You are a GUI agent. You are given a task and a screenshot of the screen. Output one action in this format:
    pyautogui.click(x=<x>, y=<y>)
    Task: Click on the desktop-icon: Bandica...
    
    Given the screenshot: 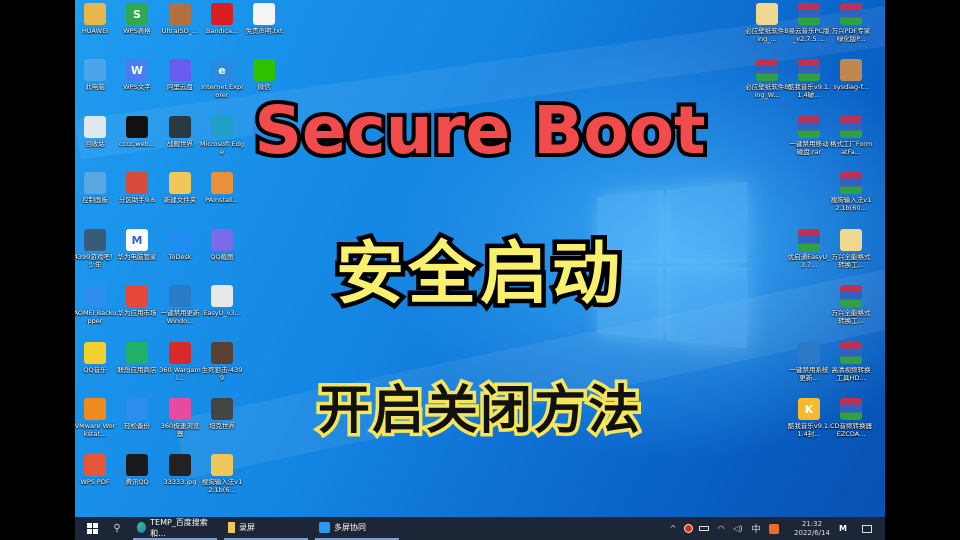 What is the action you would take?
    pyautogui.click(x=222, y=19)
    